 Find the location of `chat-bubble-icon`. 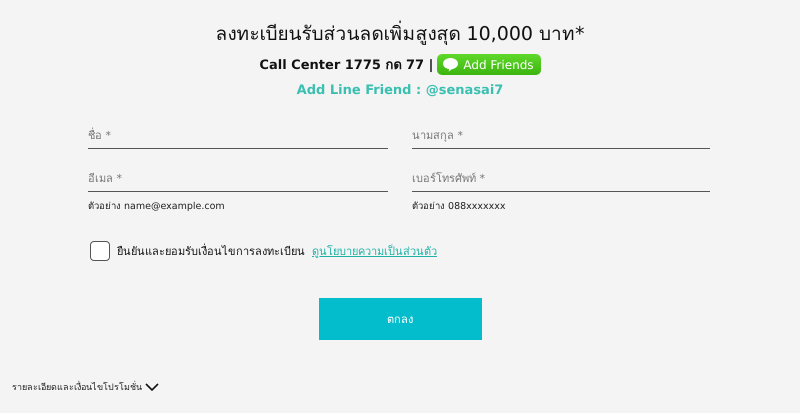

chat-bubble-icon is located at coordinates (451, 64).